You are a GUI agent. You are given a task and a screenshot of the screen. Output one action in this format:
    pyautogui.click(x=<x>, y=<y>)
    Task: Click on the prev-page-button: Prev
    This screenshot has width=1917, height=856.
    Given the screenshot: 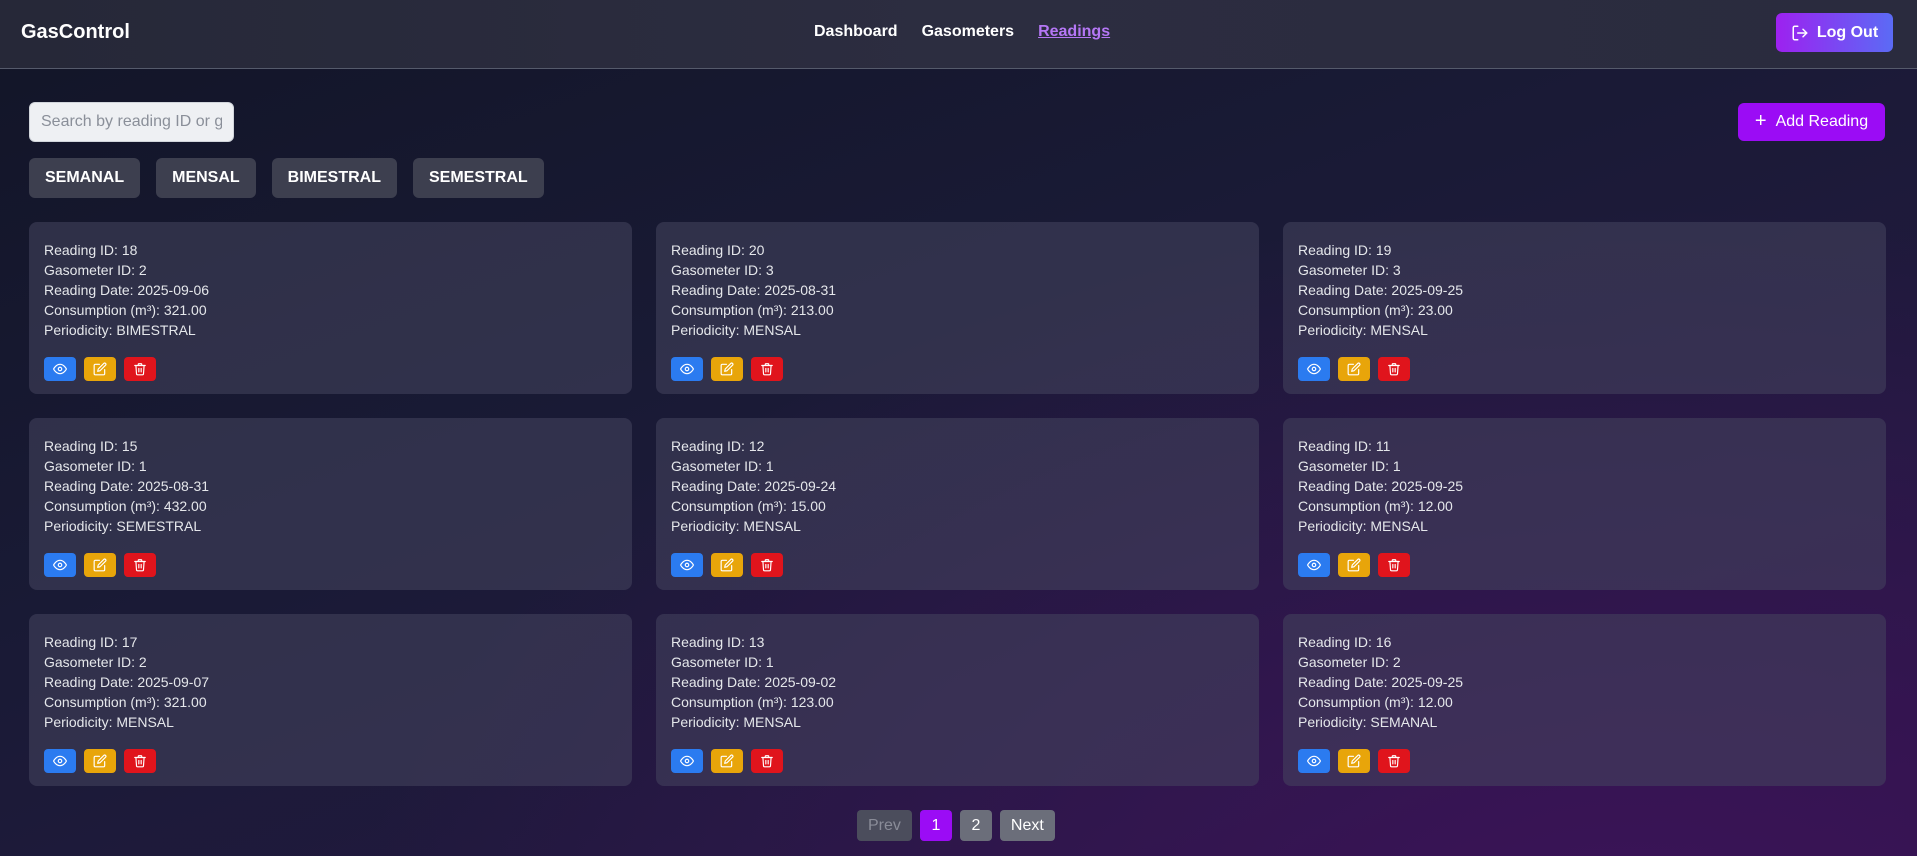 What is the action you would take?
    pyautogui.click(x=884, y=825)
    